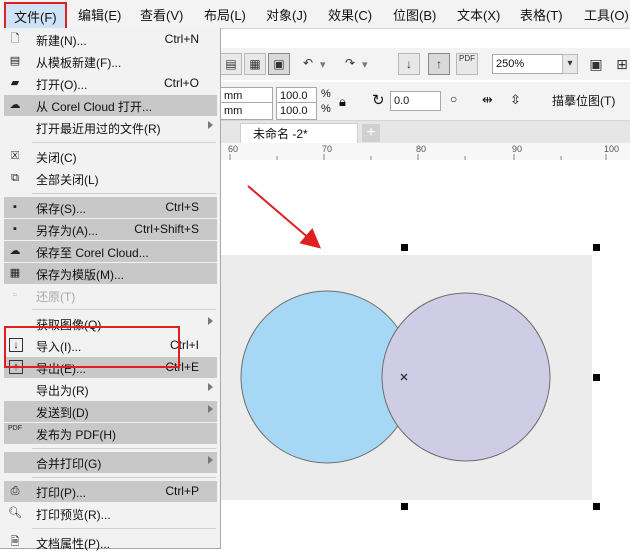  Describe the element at coordinates (531, 64) in the screenshot. I see `zoom-select: 250%` at that location.